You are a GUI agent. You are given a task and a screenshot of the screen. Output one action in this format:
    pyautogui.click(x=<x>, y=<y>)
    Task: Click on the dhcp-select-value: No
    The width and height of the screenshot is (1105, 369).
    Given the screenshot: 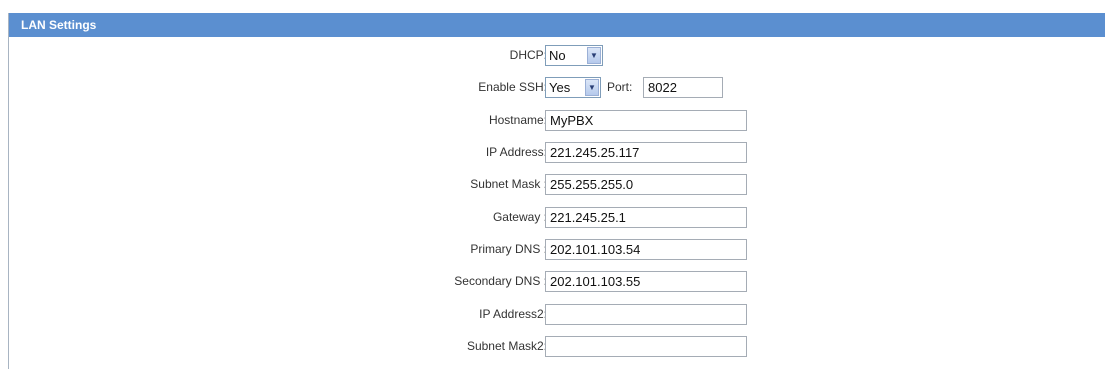 What is the action you would take?
    pyautogui.click(x=557, y=55)
    